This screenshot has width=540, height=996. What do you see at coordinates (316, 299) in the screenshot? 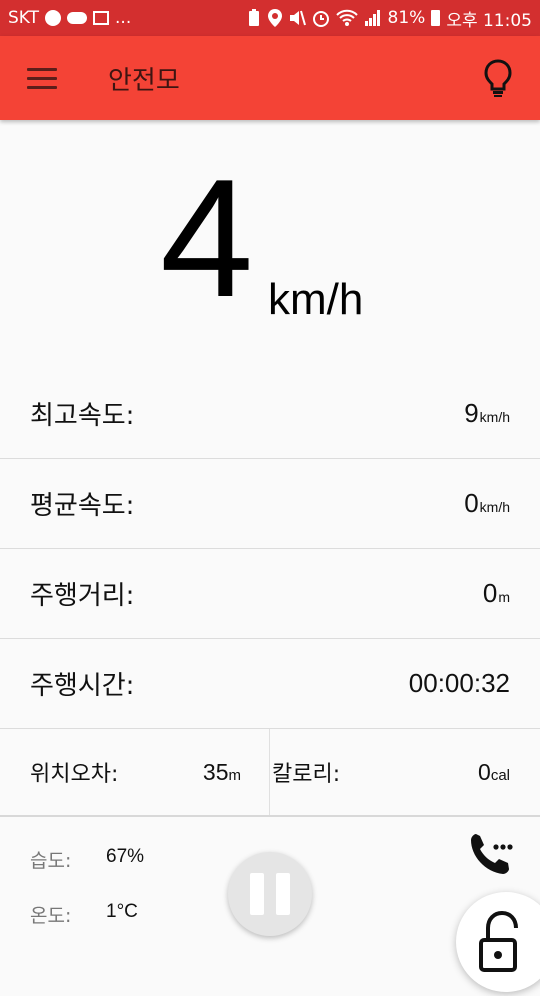
I see `speed-unit: km/h` at bounding box center [316, 299].